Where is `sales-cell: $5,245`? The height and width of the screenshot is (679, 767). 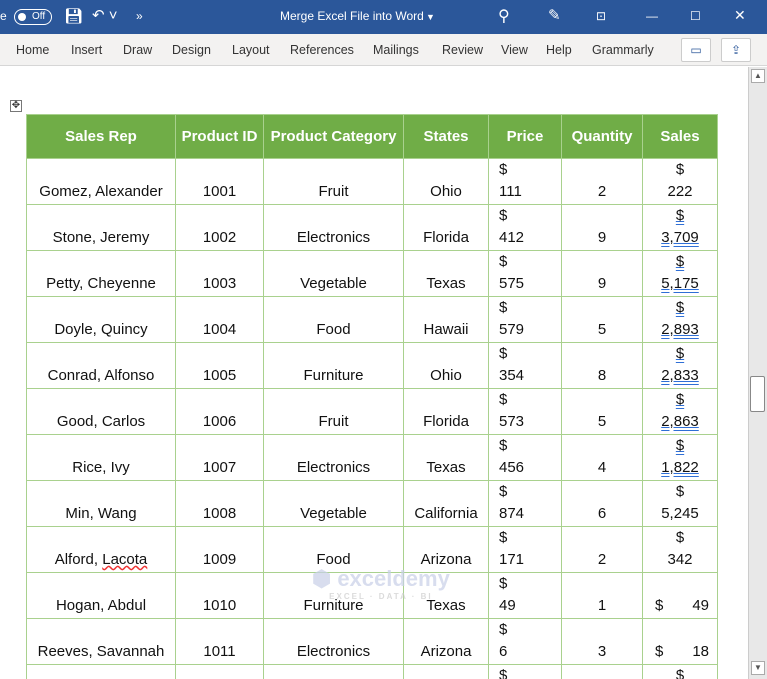 sales-cell: $5,245 is located at coordinates (680, 503).